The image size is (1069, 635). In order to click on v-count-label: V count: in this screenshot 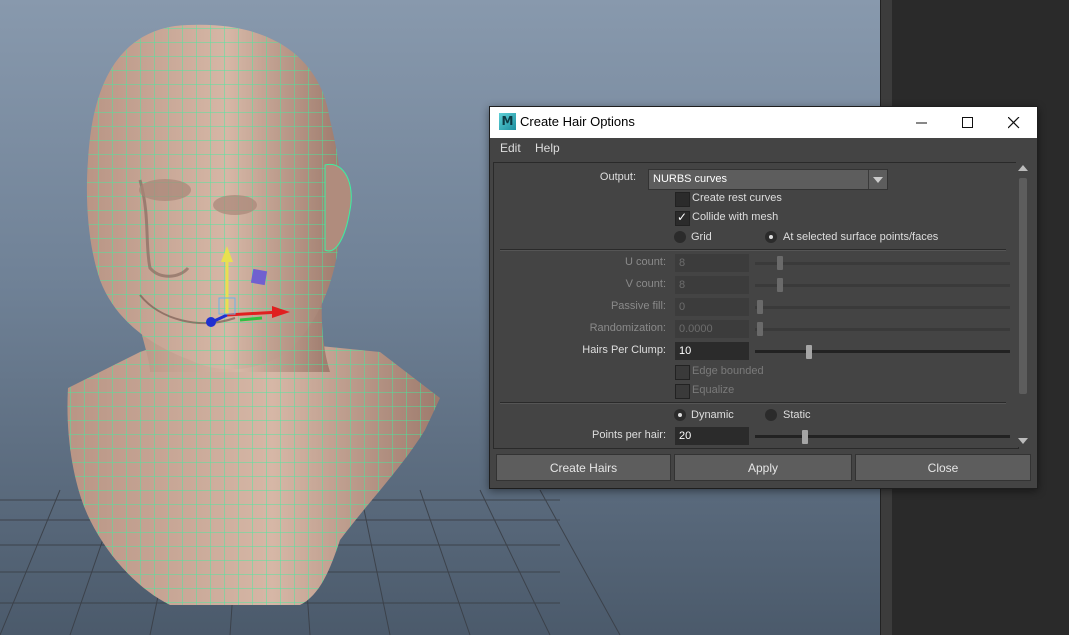, I will do `click(645, 284)`.